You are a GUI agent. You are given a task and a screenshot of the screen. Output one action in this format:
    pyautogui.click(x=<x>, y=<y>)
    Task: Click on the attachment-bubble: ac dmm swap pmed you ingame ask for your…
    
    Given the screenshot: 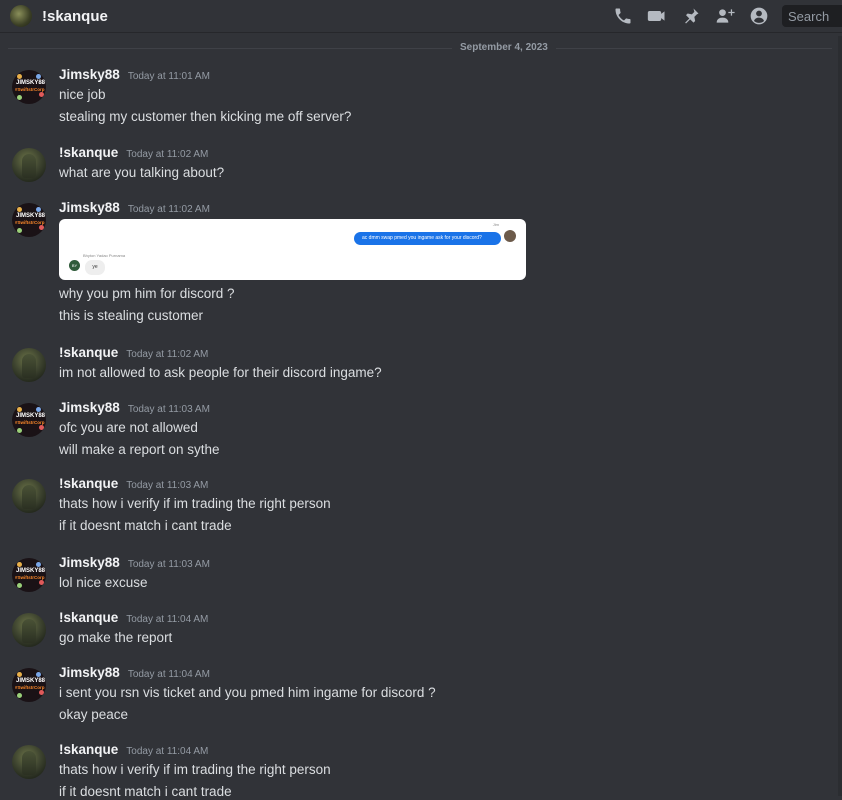 What is the action you would take?
    pyautogui.click(x=427, y=238)
    